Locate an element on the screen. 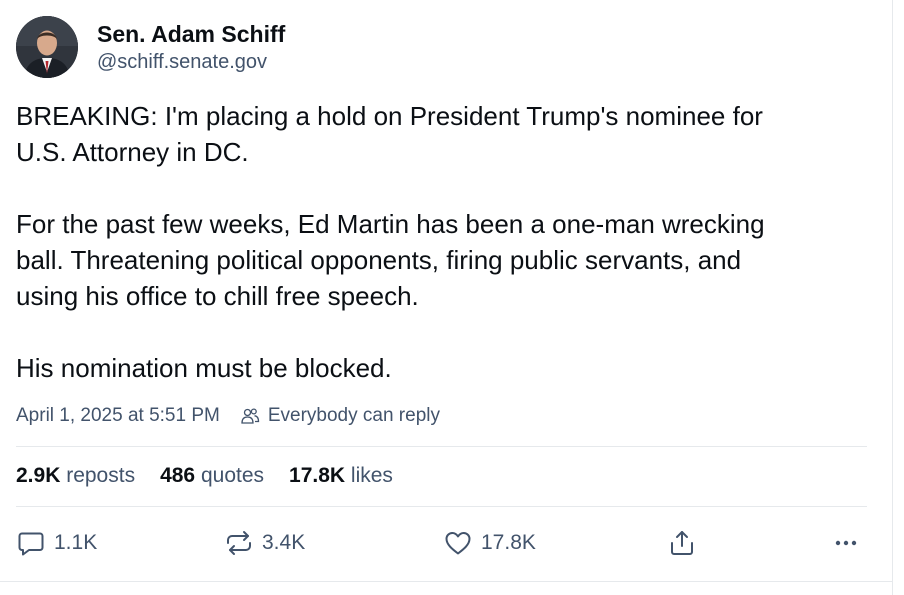  reposts-label: reposts is located at coordinates (101, 475).